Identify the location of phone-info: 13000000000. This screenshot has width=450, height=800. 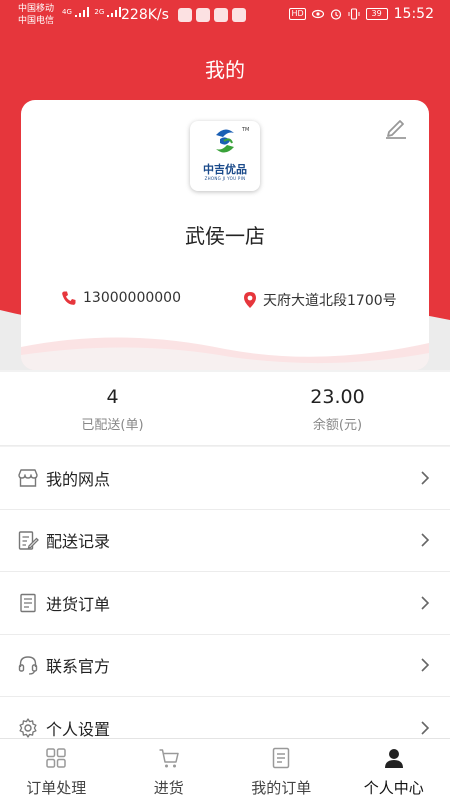
(121, 298).